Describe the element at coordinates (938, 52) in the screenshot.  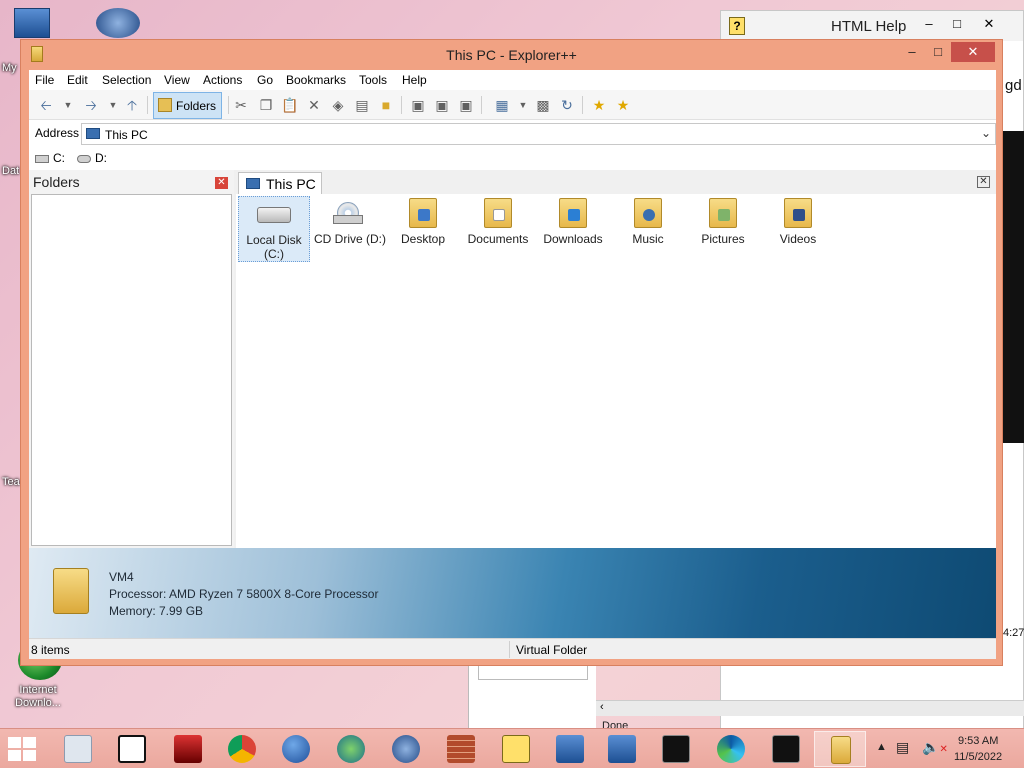
I see `maximize-button: □` at that location.